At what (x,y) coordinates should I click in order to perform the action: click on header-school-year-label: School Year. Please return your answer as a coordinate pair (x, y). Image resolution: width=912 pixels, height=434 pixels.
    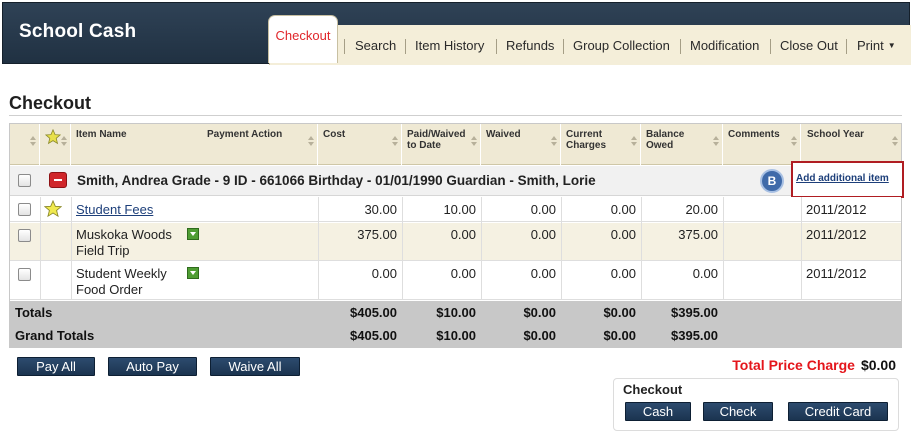
    Looking at the image, I should click on (836, 134).